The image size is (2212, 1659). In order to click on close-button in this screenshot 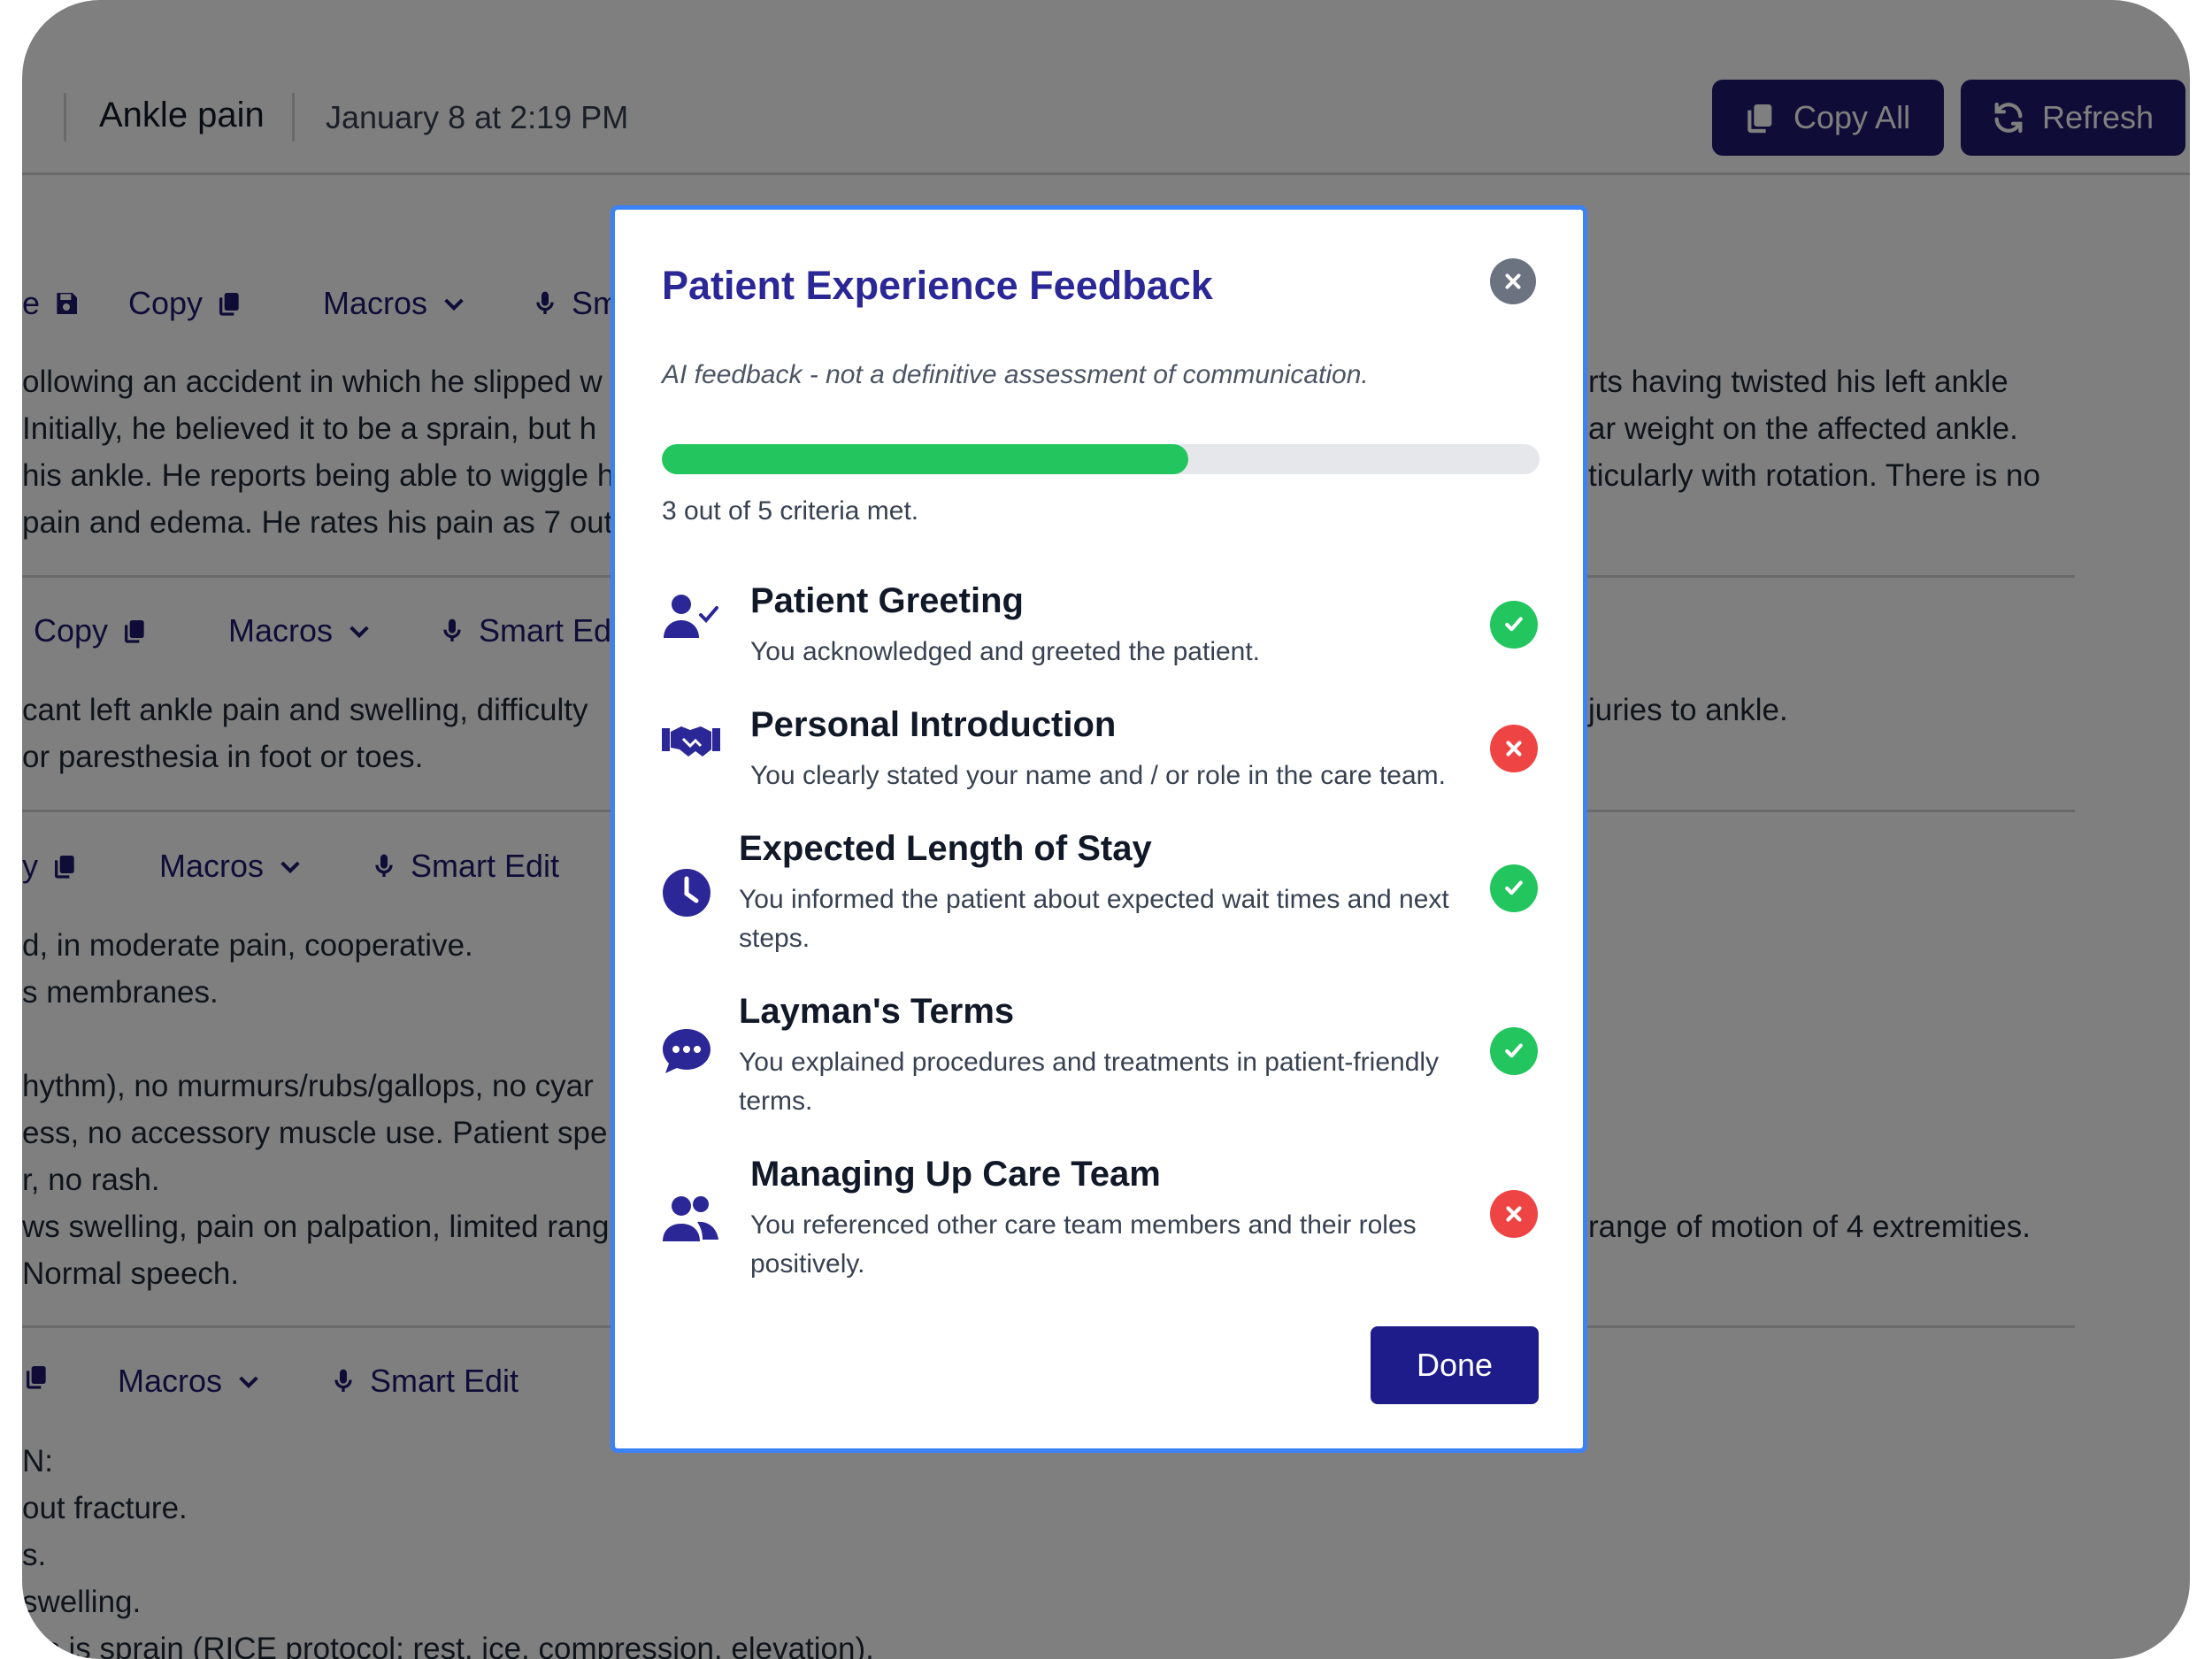, I will do `click(1513, 281)`.